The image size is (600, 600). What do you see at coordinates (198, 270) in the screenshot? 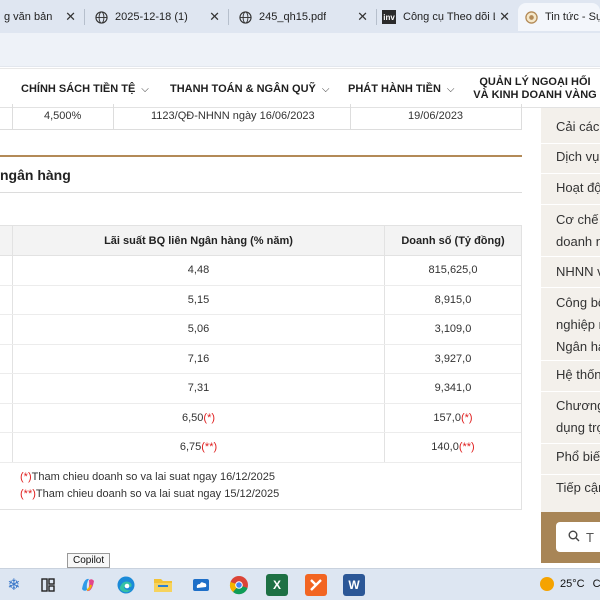
I see `rate-cell: 4,48` at bounding box center [198, 270].